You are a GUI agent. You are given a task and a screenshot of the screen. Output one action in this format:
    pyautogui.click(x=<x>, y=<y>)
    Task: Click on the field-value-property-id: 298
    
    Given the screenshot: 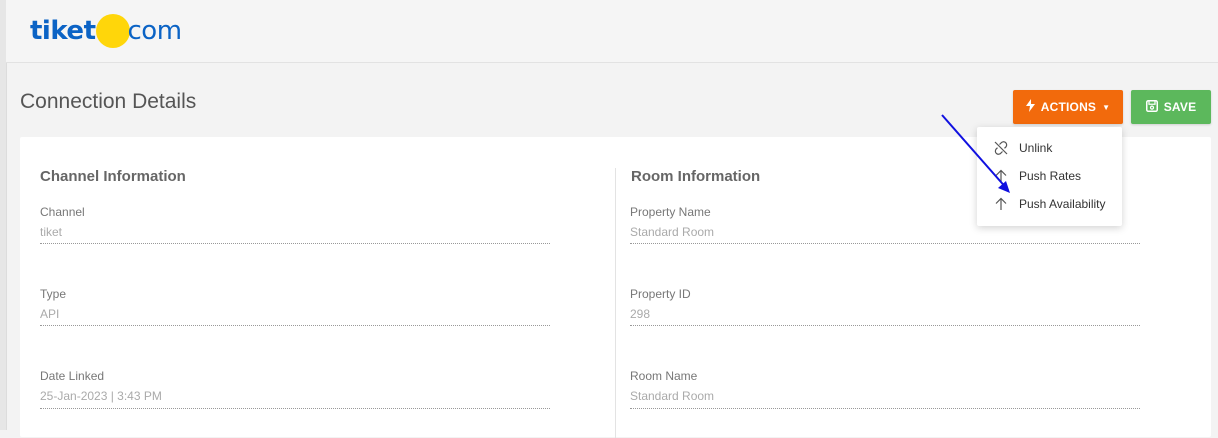 What is the action you would take?
    pyautogui.click(x=640, y=314)
    